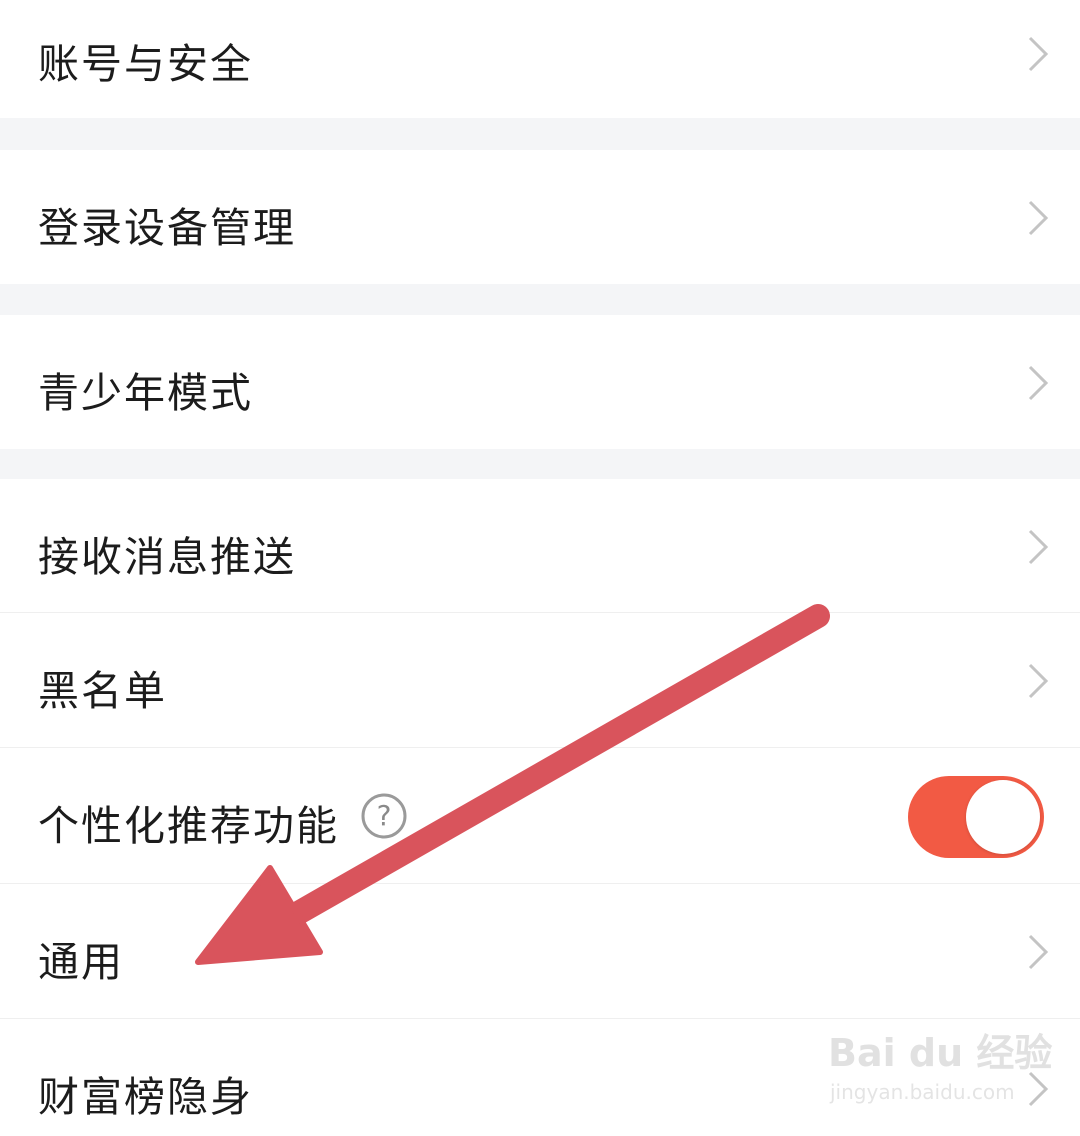 The width and height of the screenshot is (1080, 1136). What do you see at coordinates (940, 1053) in the screenshot?
I see `watermark-logo: Bai du 经验` at bounding box center [940, 1053].